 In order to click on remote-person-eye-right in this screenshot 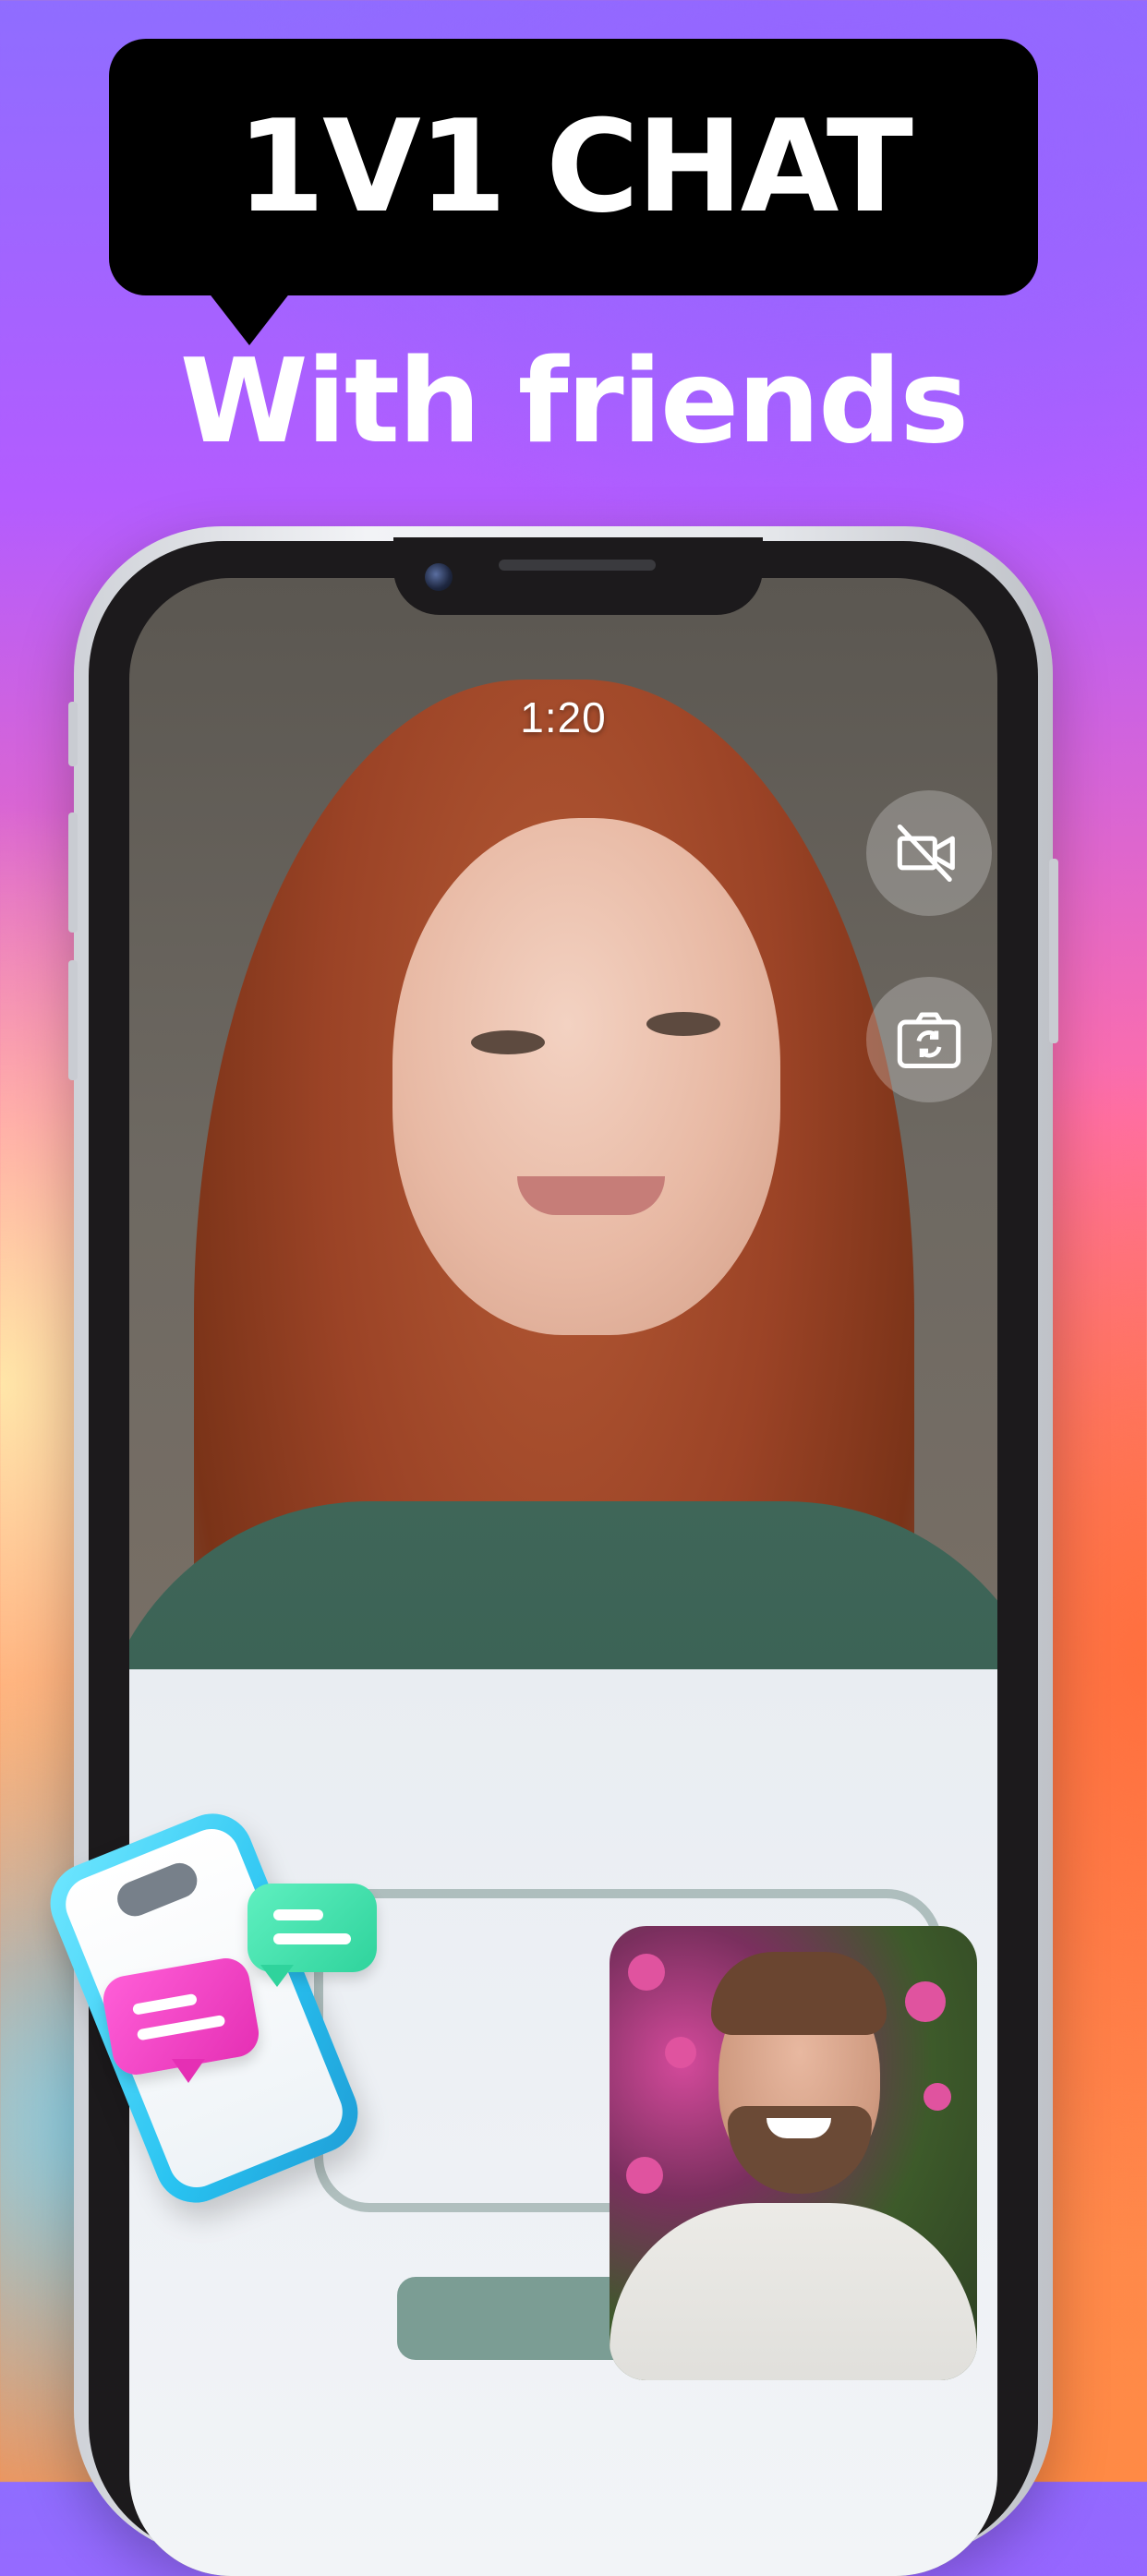, I will do `click(683, 1024)`.